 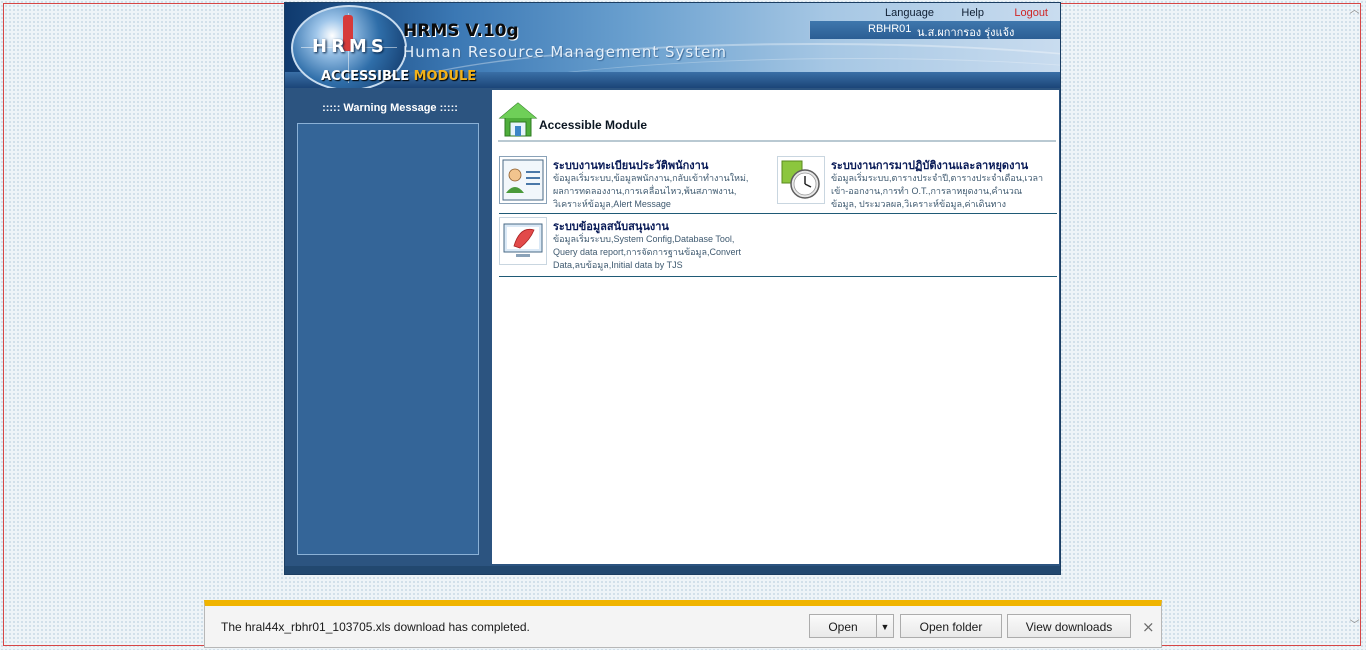 What do you see at coordinates (890, 29) in the screenshot?
I see `user-code: RBHR01` at bounding box center [890, 29].